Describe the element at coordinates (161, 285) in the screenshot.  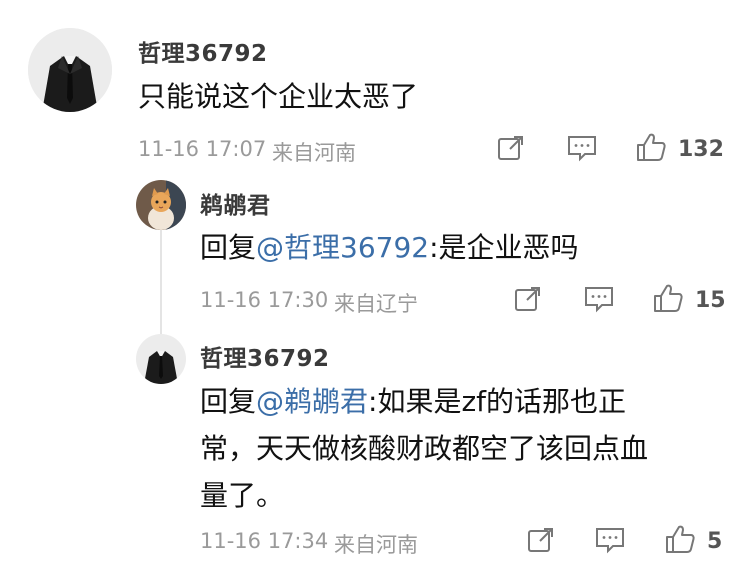
I see `thread-line` at that location.